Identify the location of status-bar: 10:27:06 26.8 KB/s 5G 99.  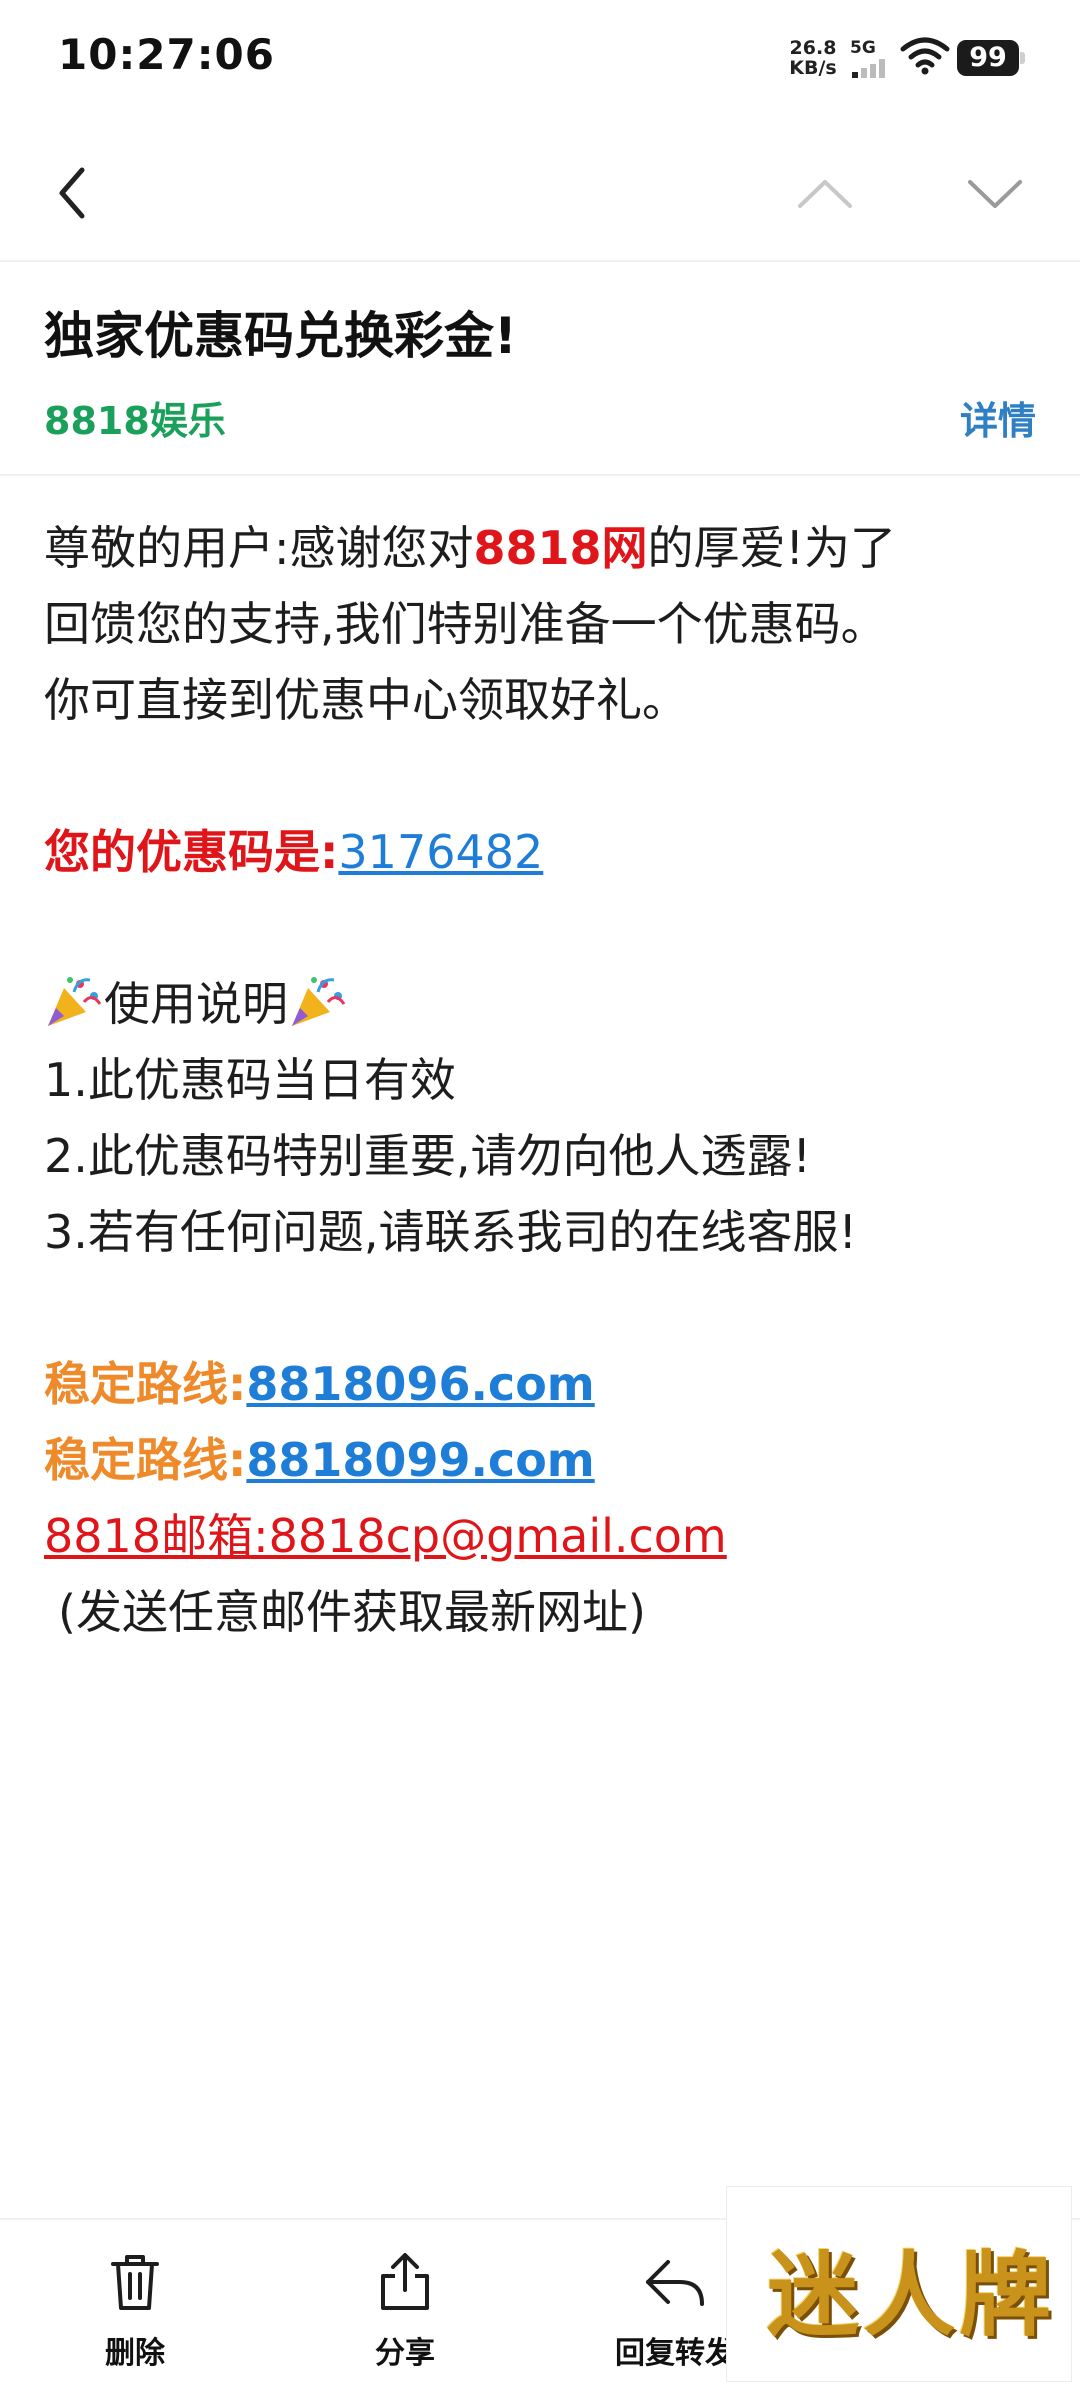
(540, 59).